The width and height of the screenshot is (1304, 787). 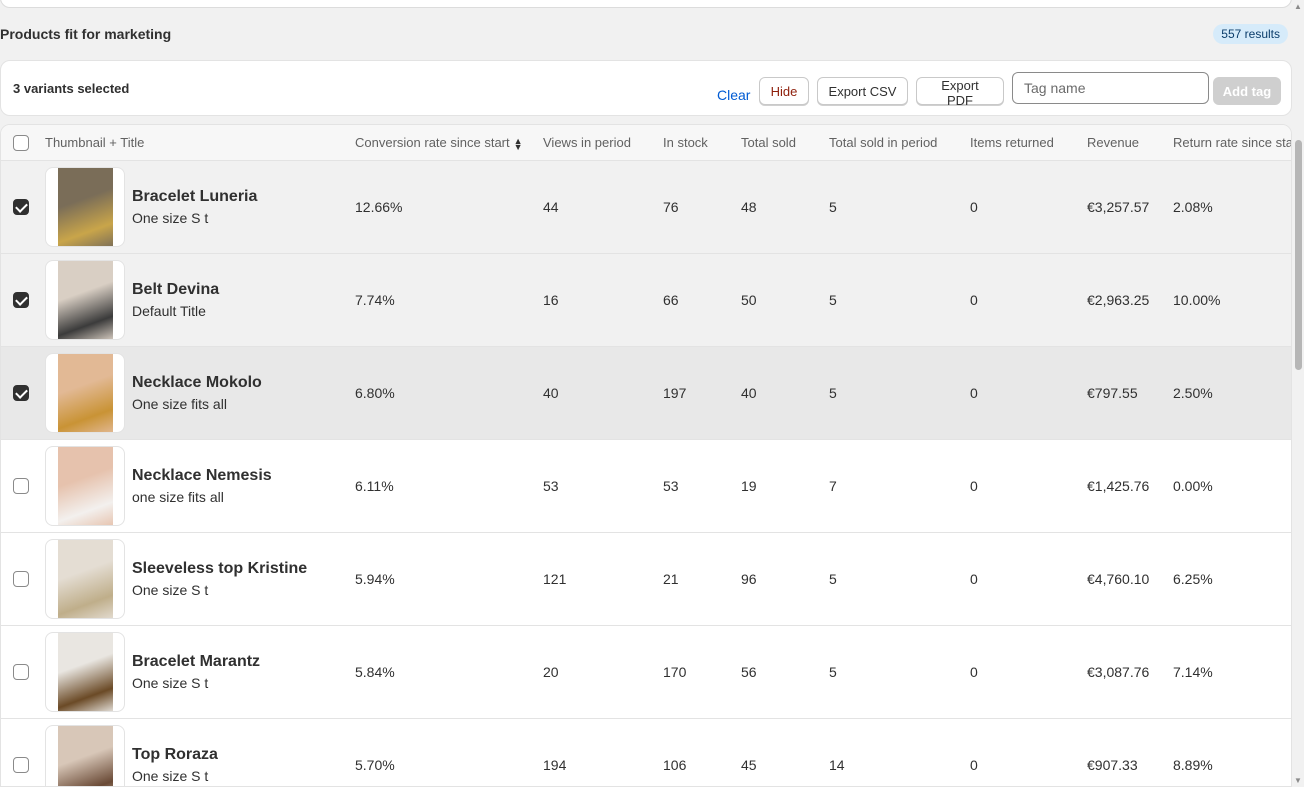 What do you see at coordinates (375, 579) in the screenshot?
I see `cell-conversion: 5.94%` at bounding box center [375, 579].